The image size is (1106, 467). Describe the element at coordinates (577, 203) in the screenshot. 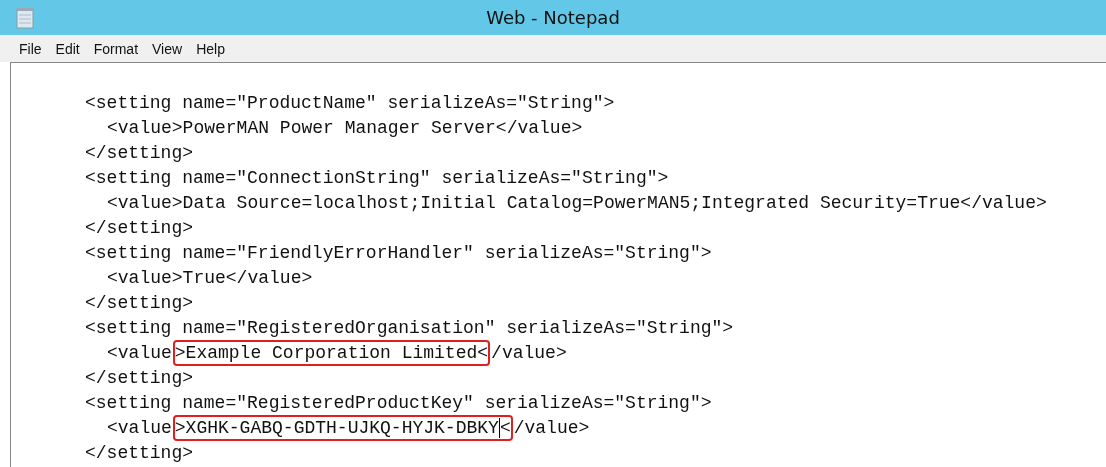

I see `code-line: <value>Data Source=localhost;Initial Catalog=PowerMAN5;Integrated Security=True</value>` at that location.